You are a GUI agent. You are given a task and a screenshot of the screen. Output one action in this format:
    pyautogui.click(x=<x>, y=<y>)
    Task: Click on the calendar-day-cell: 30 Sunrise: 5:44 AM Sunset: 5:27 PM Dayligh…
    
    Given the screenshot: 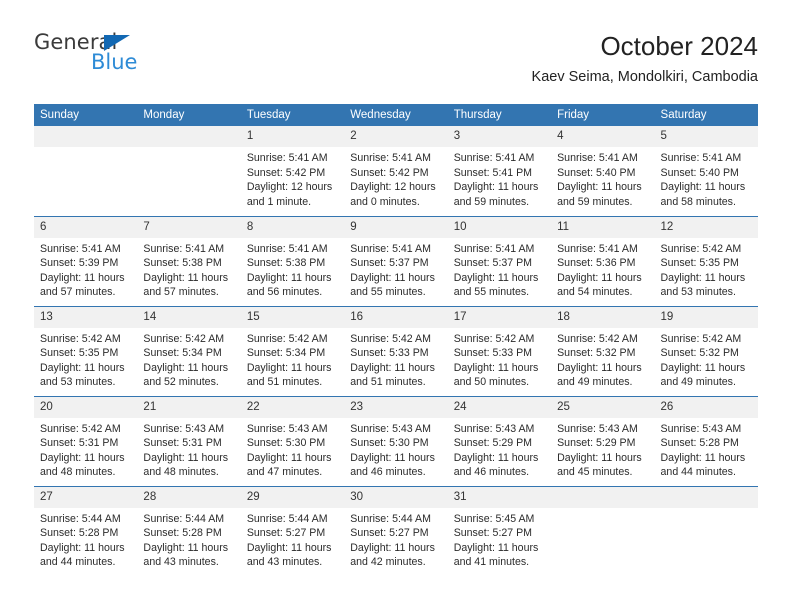 What is the action you would take?
    pyautogui.click(x=396, y=530)
    